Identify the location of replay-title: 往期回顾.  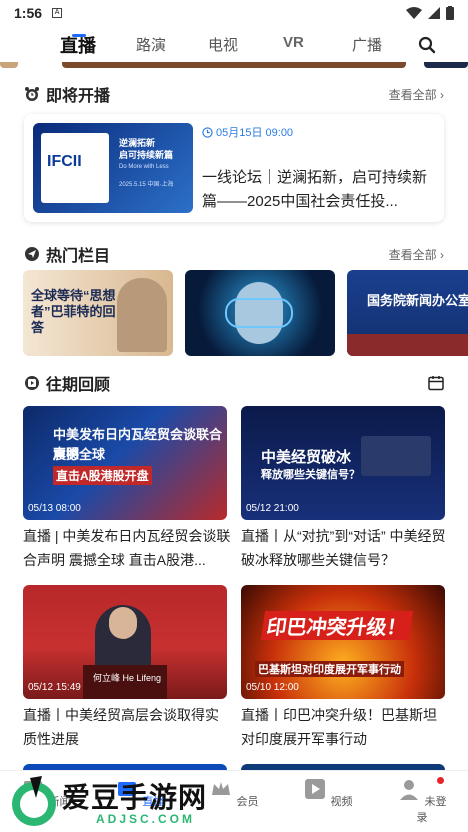
(78, 385).